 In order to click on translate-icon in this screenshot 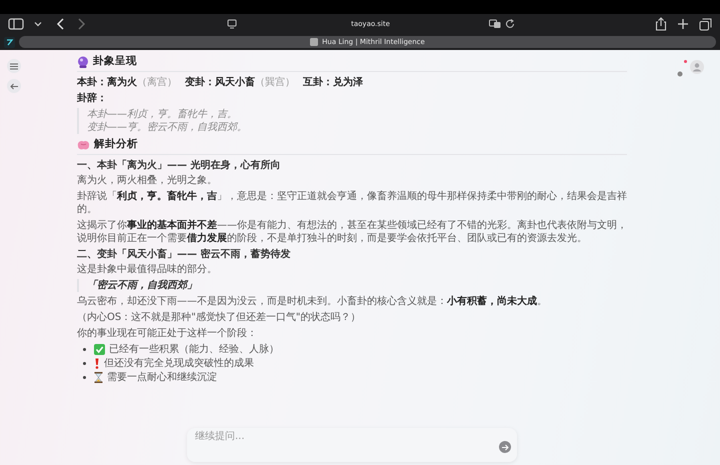, I will do `click(494, 24)`.